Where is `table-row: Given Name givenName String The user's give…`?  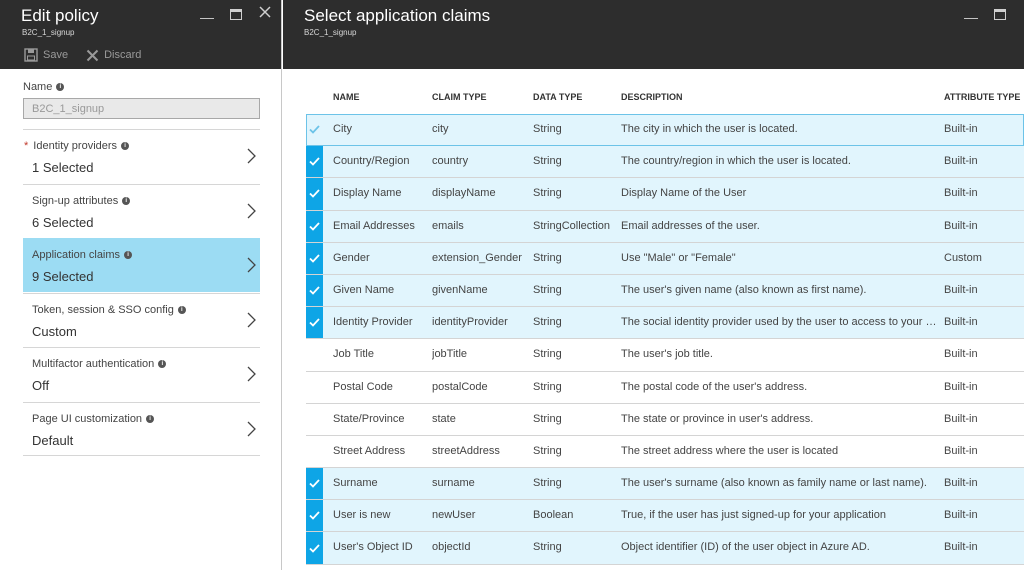 table-row: Given Name givenName String The user's give… is located at coordinates (665, 291).